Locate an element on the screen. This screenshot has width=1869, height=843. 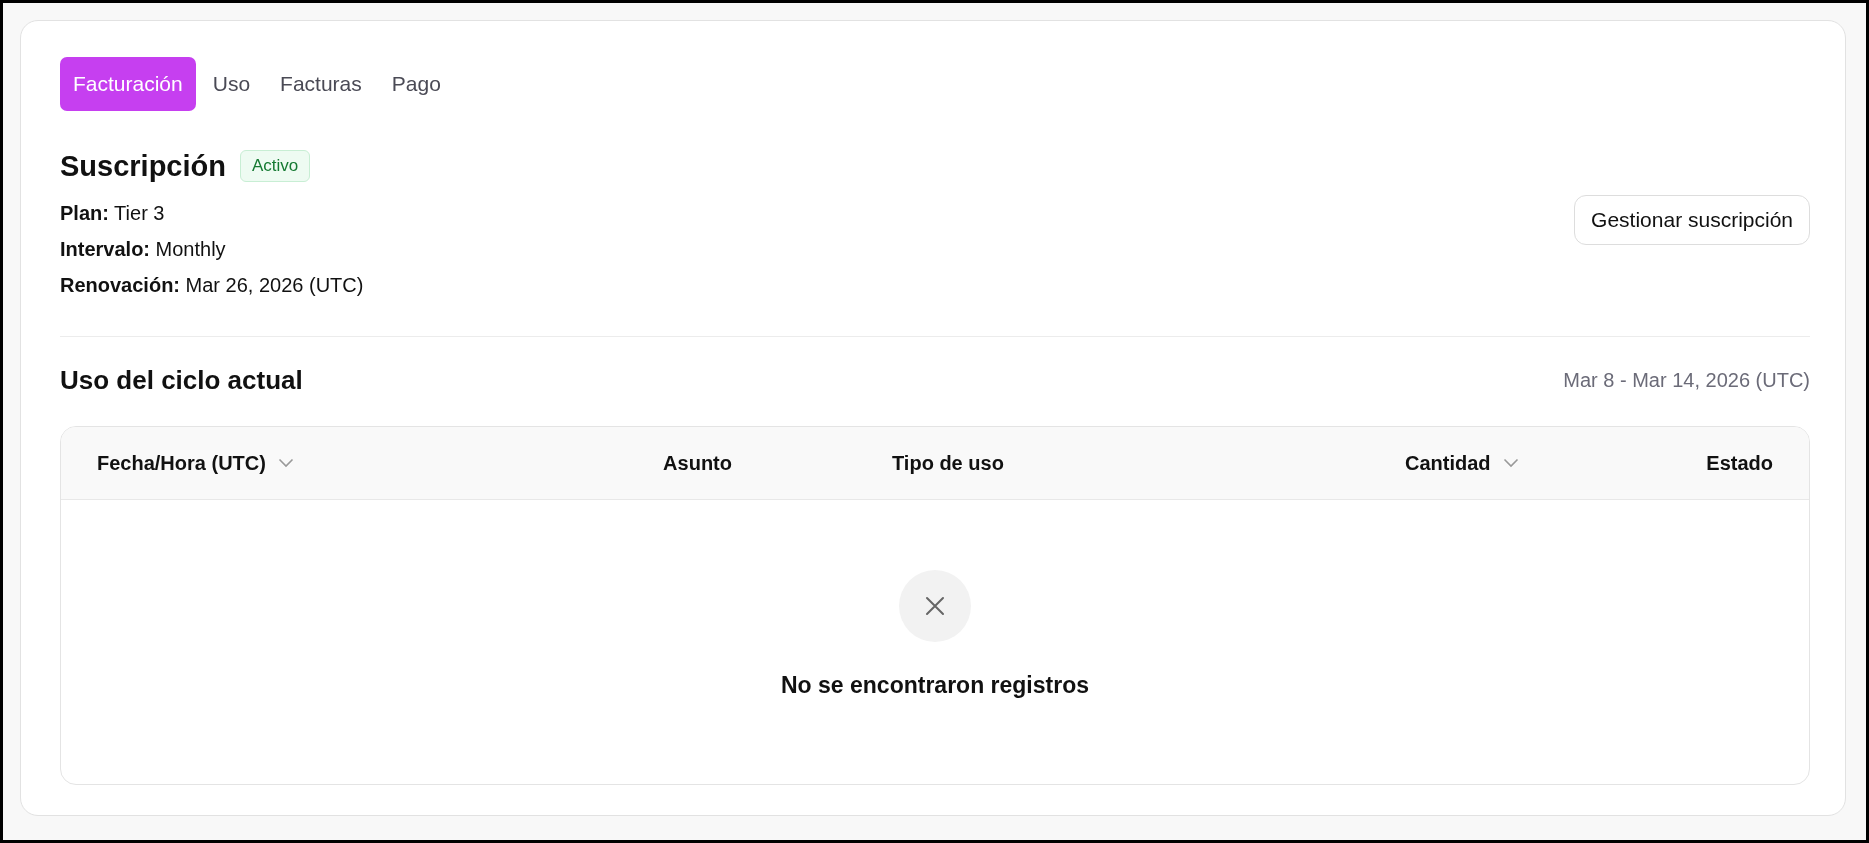
section-title: Uso del ciclo actual is located at coordinates (181, 380).